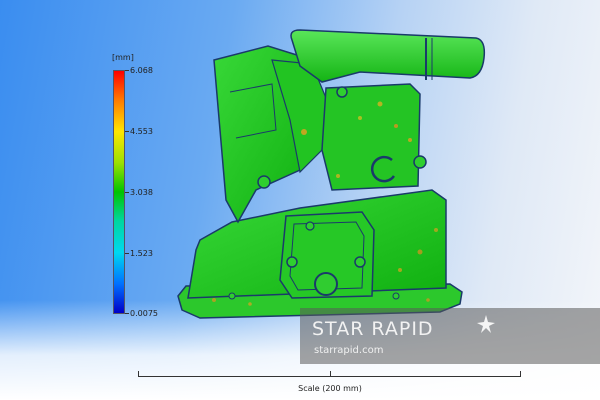 The height and width of the screenshot is (400, 600). I want to click on part-right-box, so click(371, 137).